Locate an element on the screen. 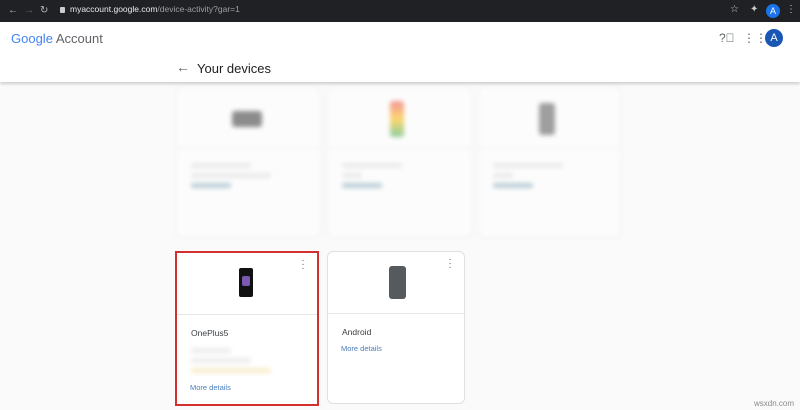 Image resolution: width=800 pixels, height=410 pixels. url-path: /device-activity?gar=1 is located at coordinates (198, 9).